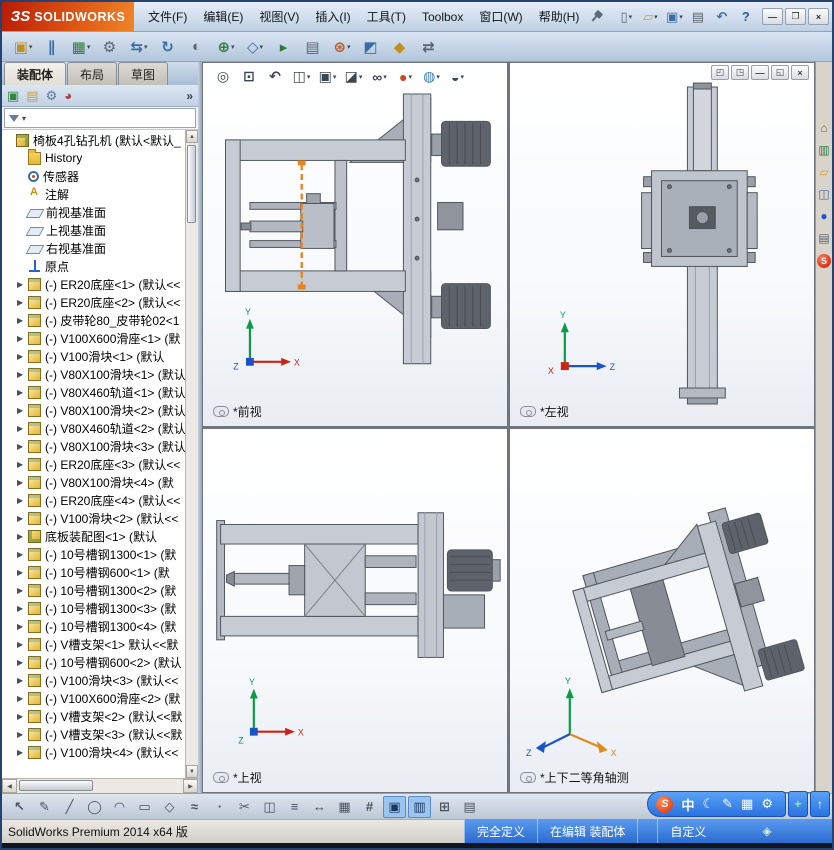  What do you see at coordinates (93, 482) in the screenshot?
I see `tree-item: ▶ (-) V80X100滑块<4> (默` at bounding box center [93, 482].